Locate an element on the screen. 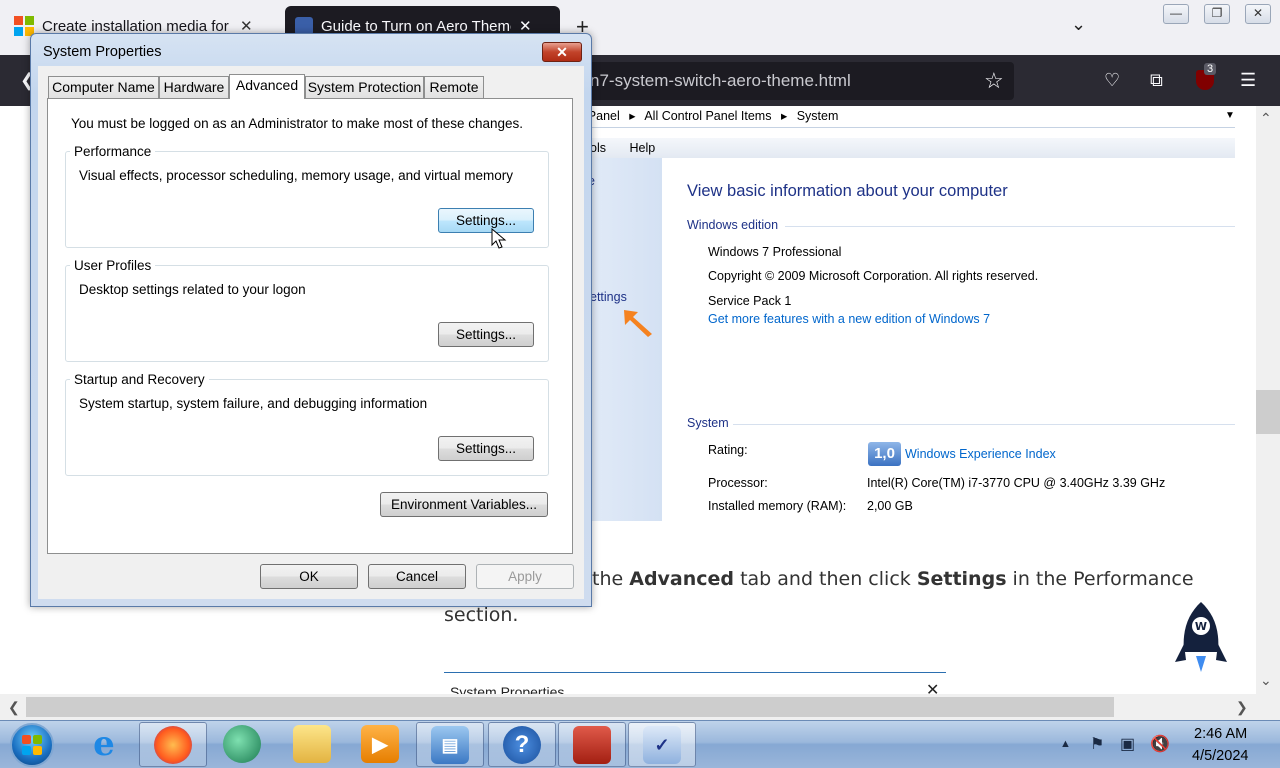 Image resolution: width=1280 pixels, height=768 pixels. taskbar-help: ? is located at coordinates (522, 744).